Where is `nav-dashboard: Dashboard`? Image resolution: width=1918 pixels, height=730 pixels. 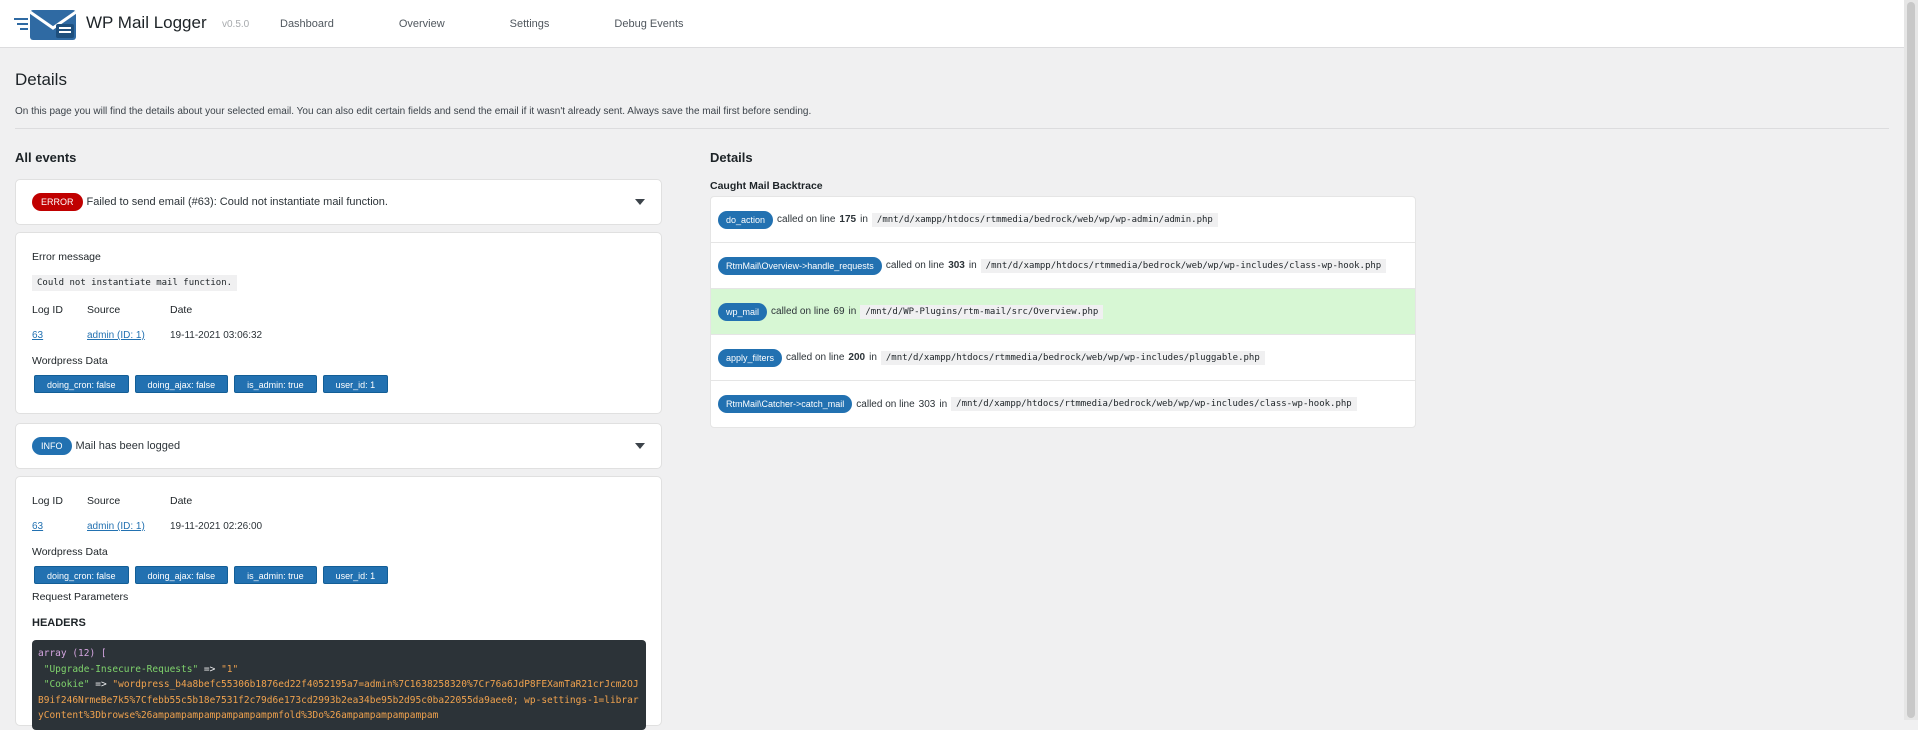 nav-dashboard: Dashboard is located at coordinates (307, 24).